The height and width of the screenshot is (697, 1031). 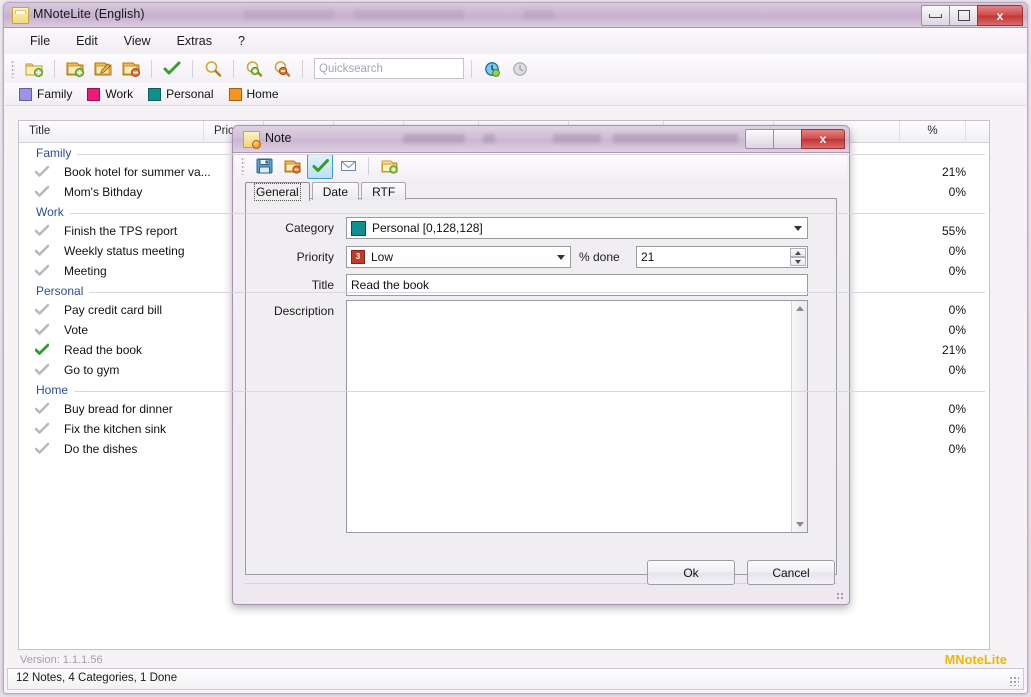 I want to click on scroll-up-icon, so click(x=799, y=308).